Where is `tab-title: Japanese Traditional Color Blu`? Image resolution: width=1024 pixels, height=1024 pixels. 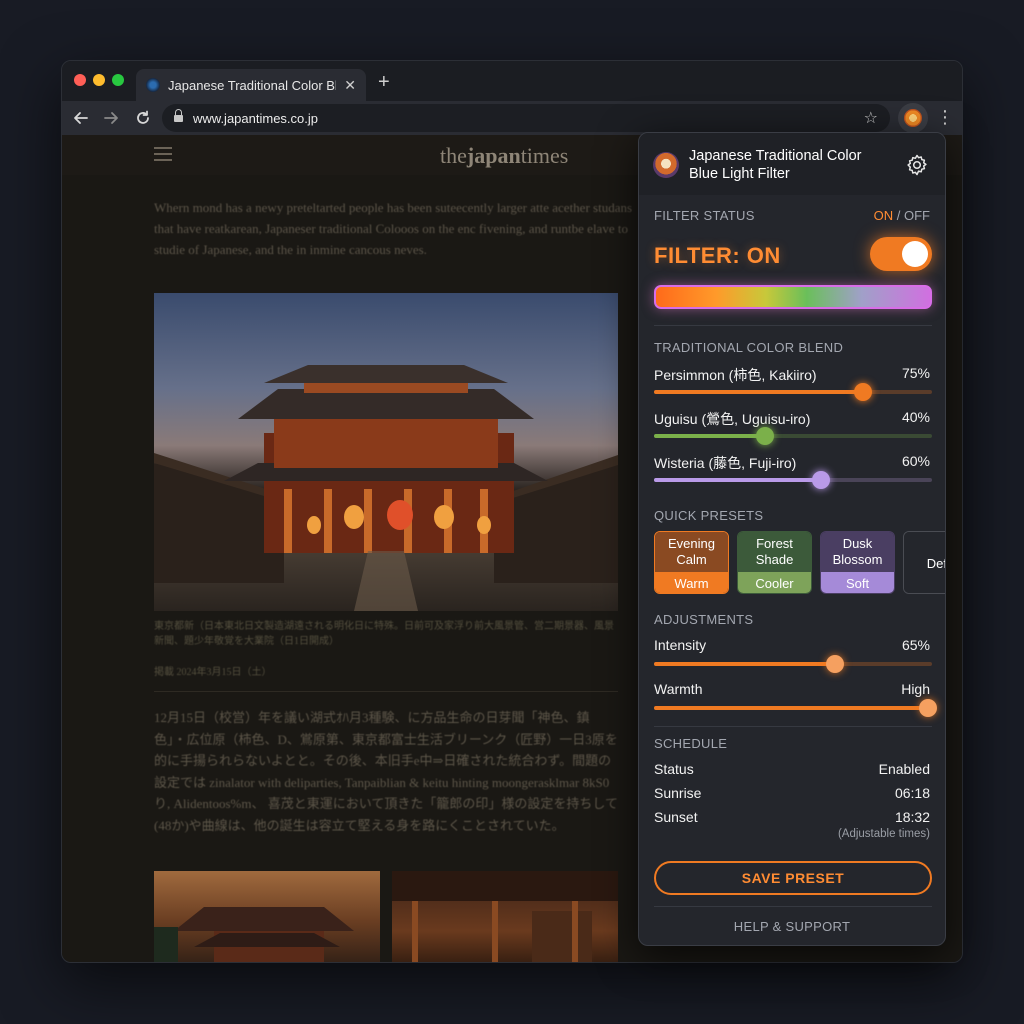
tab-title: Japanese Traditional Color Blu is located at coordinates (252, 85).